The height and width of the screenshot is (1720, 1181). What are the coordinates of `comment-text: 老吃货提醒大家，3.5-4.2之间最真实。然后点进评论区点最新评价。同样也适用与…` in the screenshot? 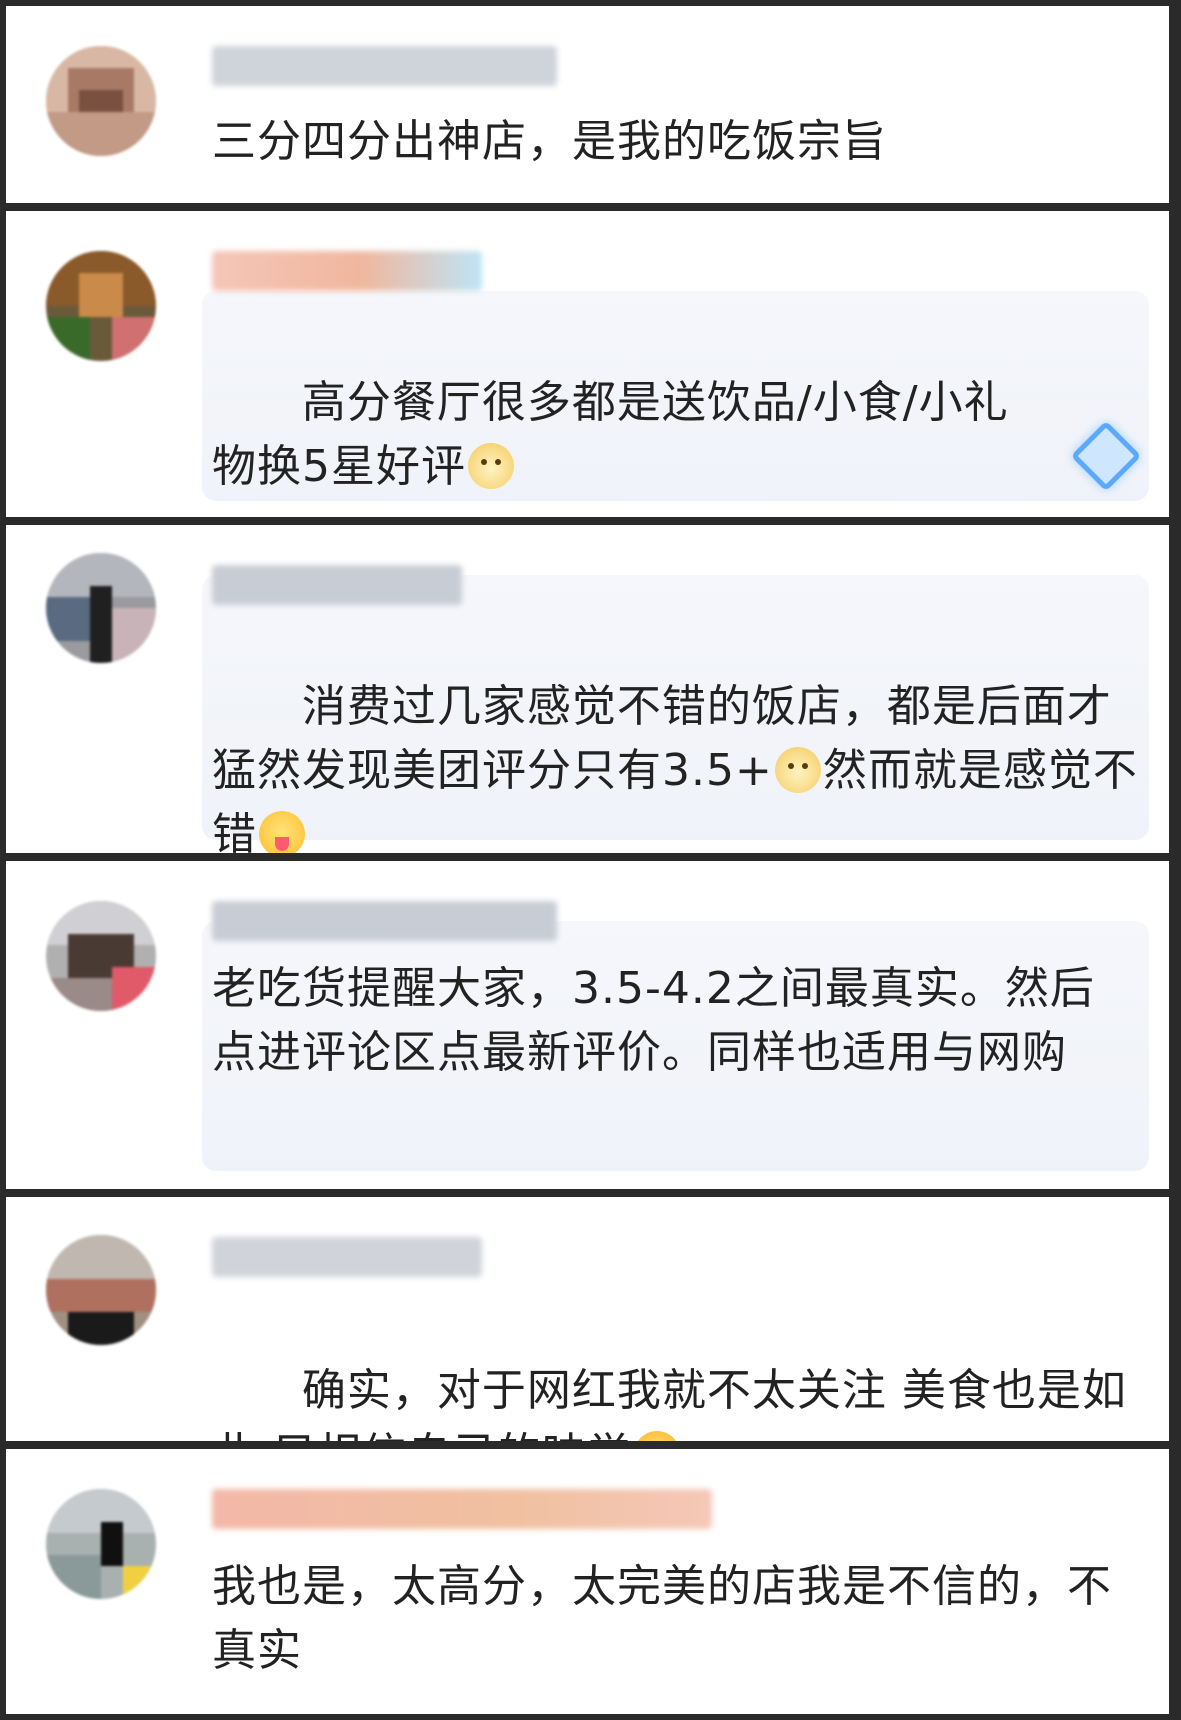 It's located at (653, 1020).